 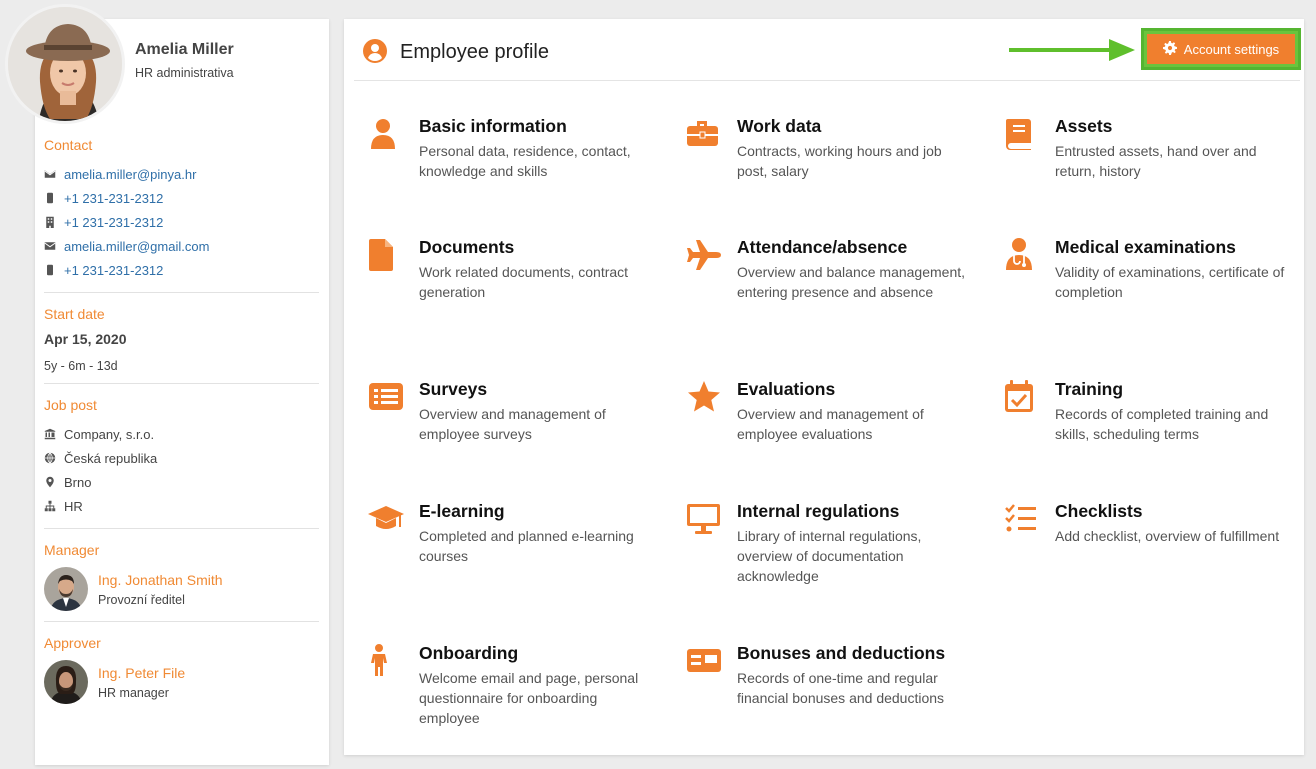 What do you see at coordinates (1231, 49) in the screenshot?
I see `account-settings-label: Account settings` at bounding box center [1231, 49].